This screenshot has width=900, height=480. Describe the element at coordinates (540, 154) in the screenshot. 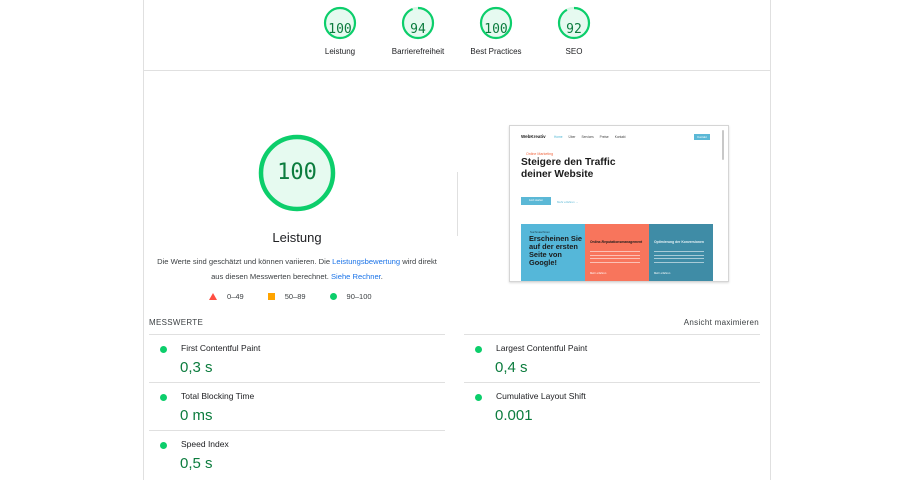

I see `shot-kicker: Online Marketing` at that location.